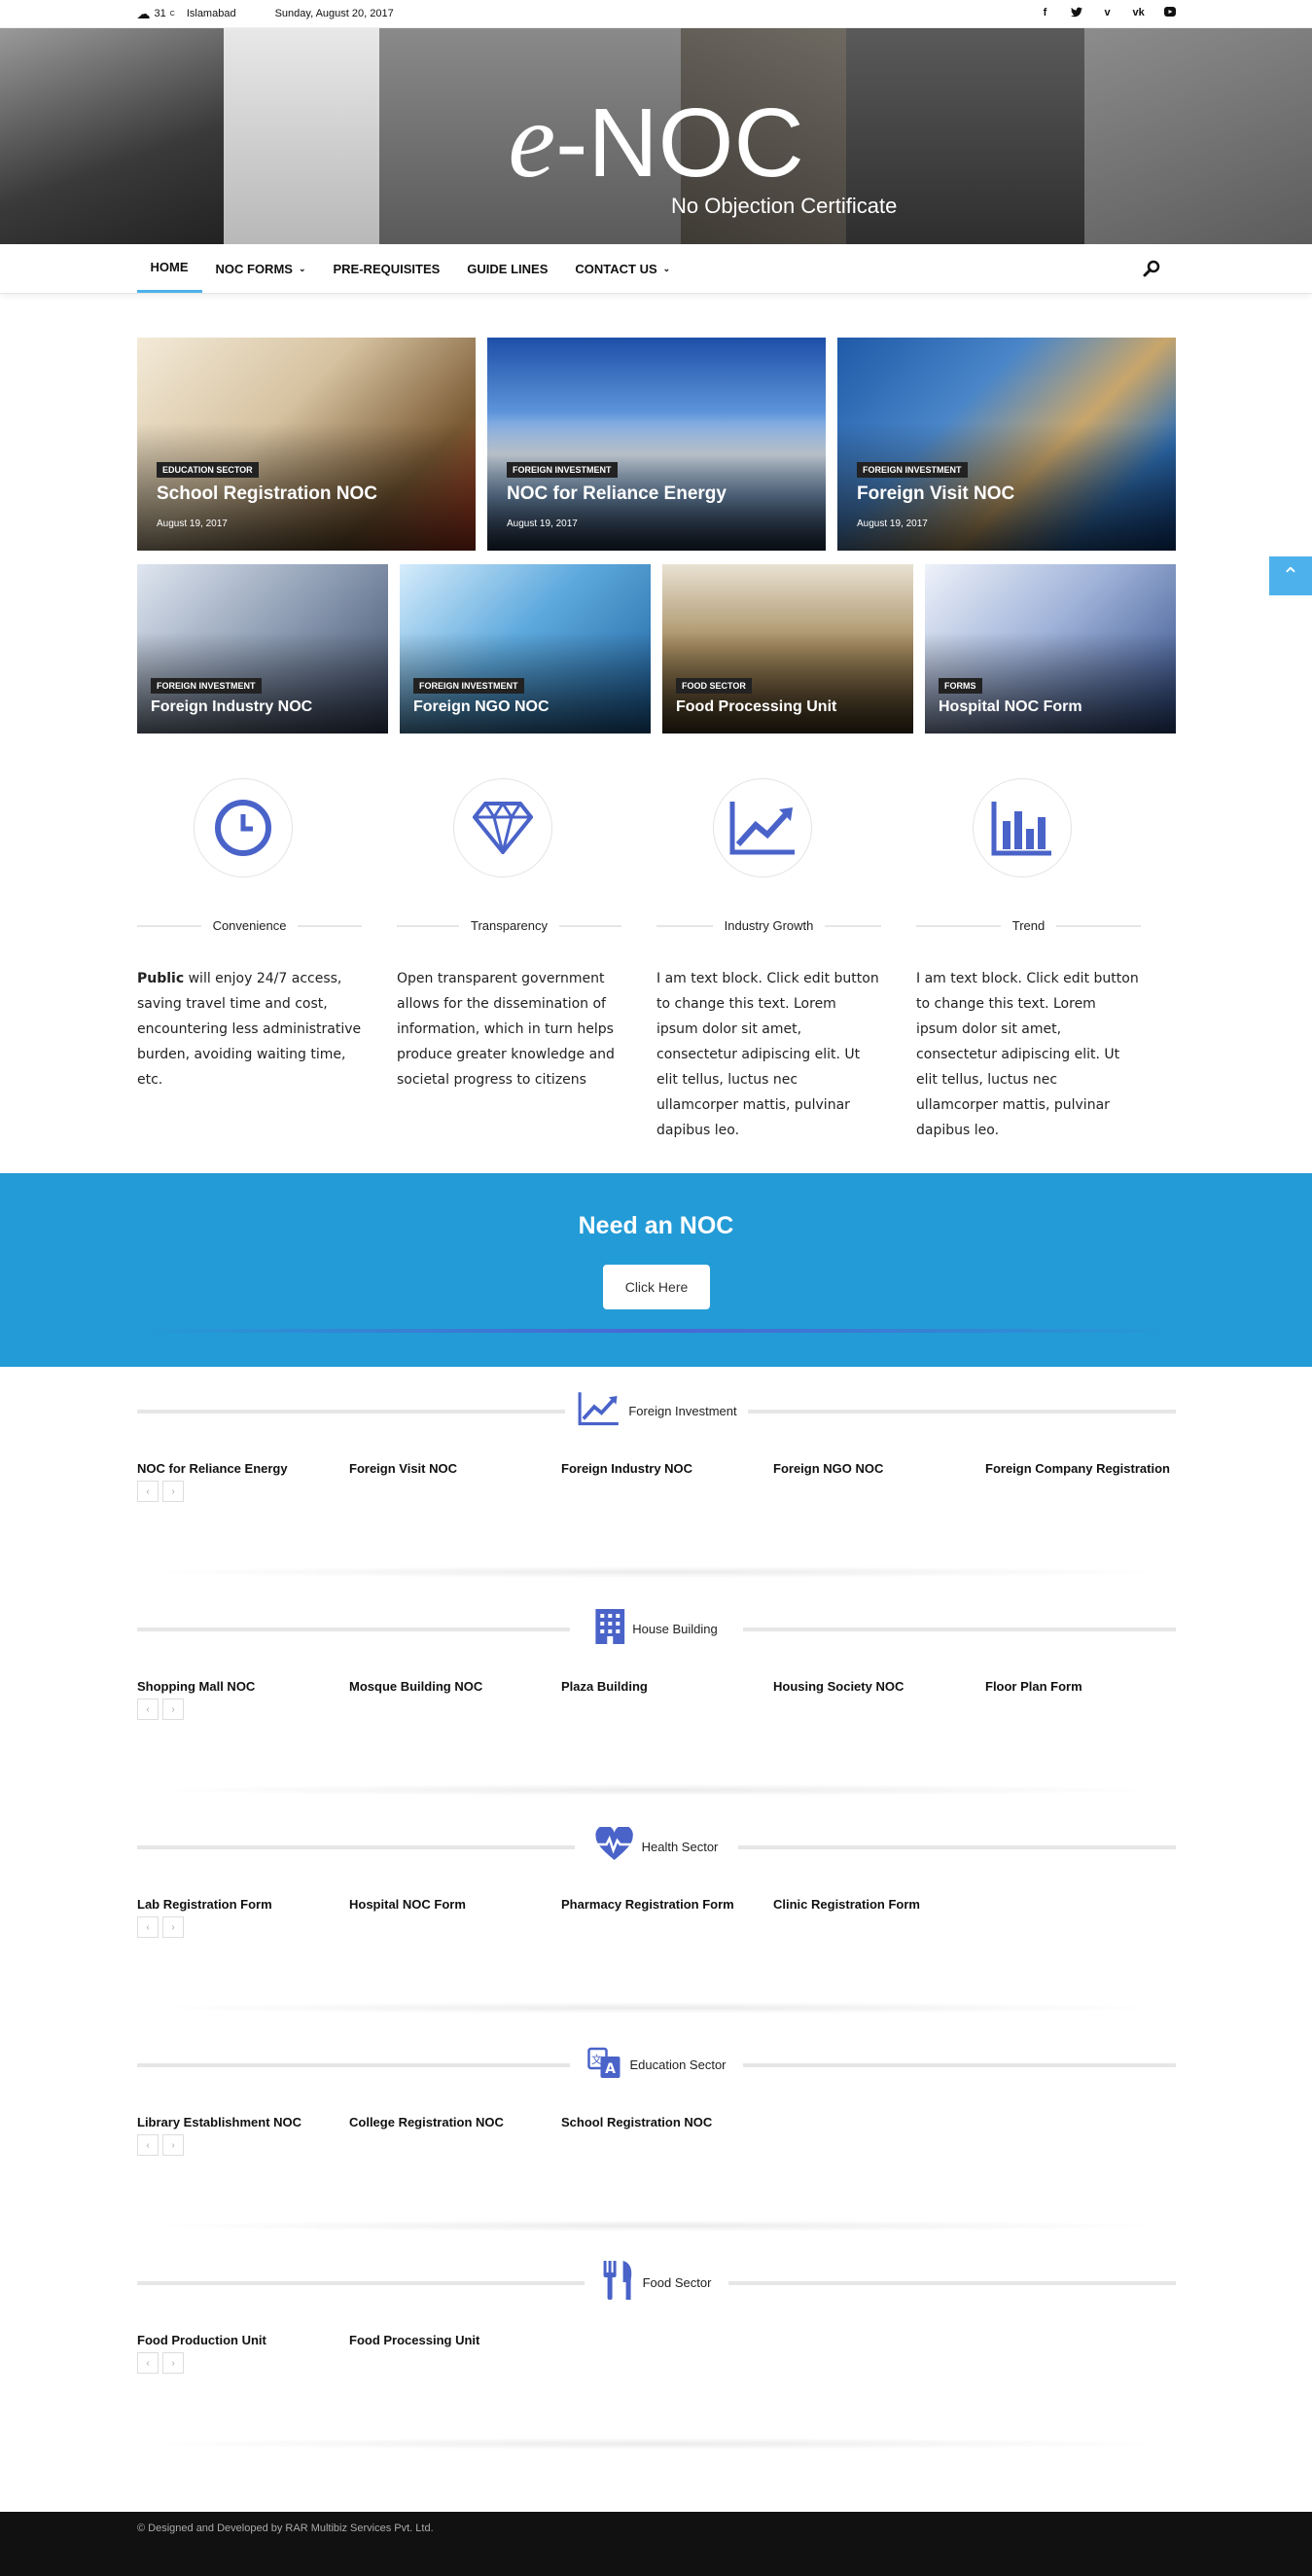  Describe the element at coordinates (169, 268) in the screenshot. I see `nav-home: HOME` at that location.